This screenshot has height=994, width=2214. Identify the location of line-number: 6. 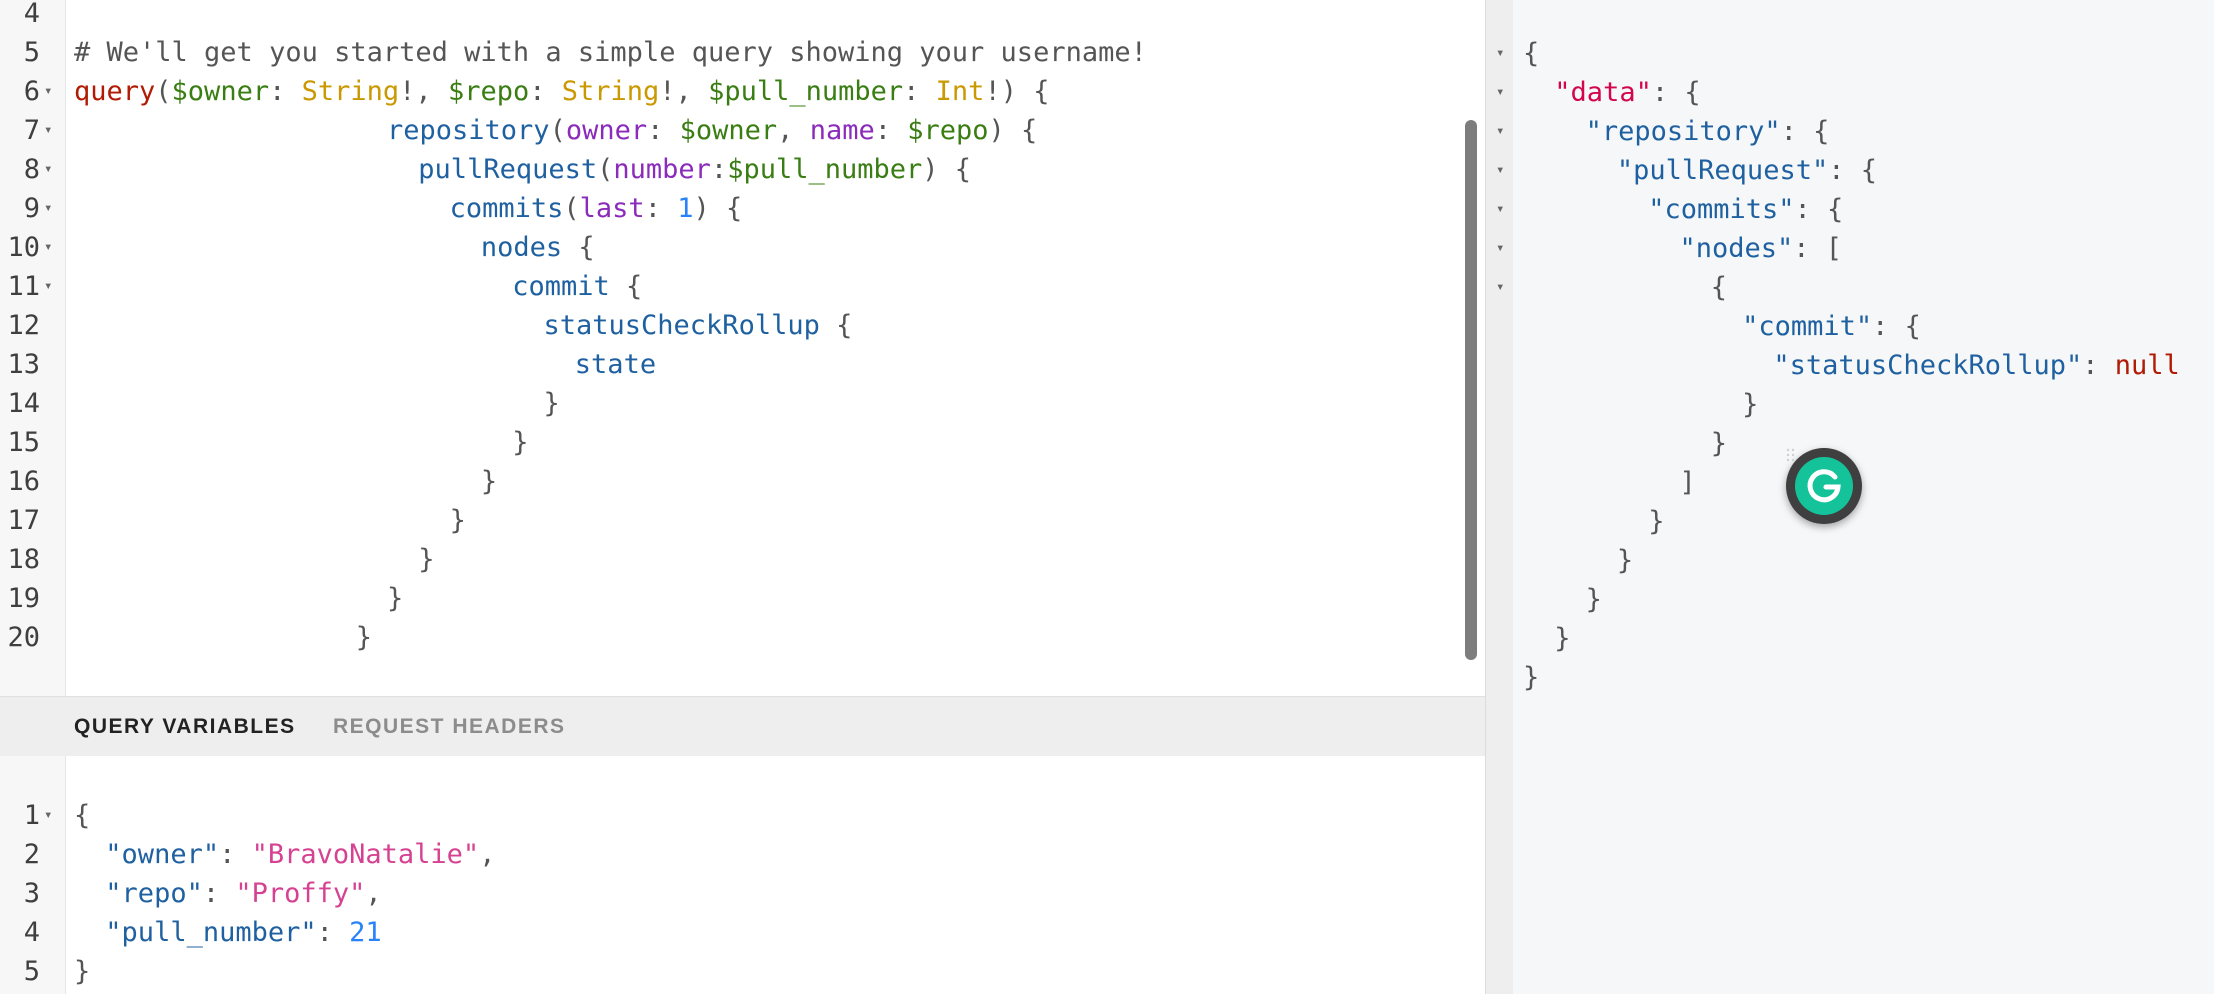
(31, 91).